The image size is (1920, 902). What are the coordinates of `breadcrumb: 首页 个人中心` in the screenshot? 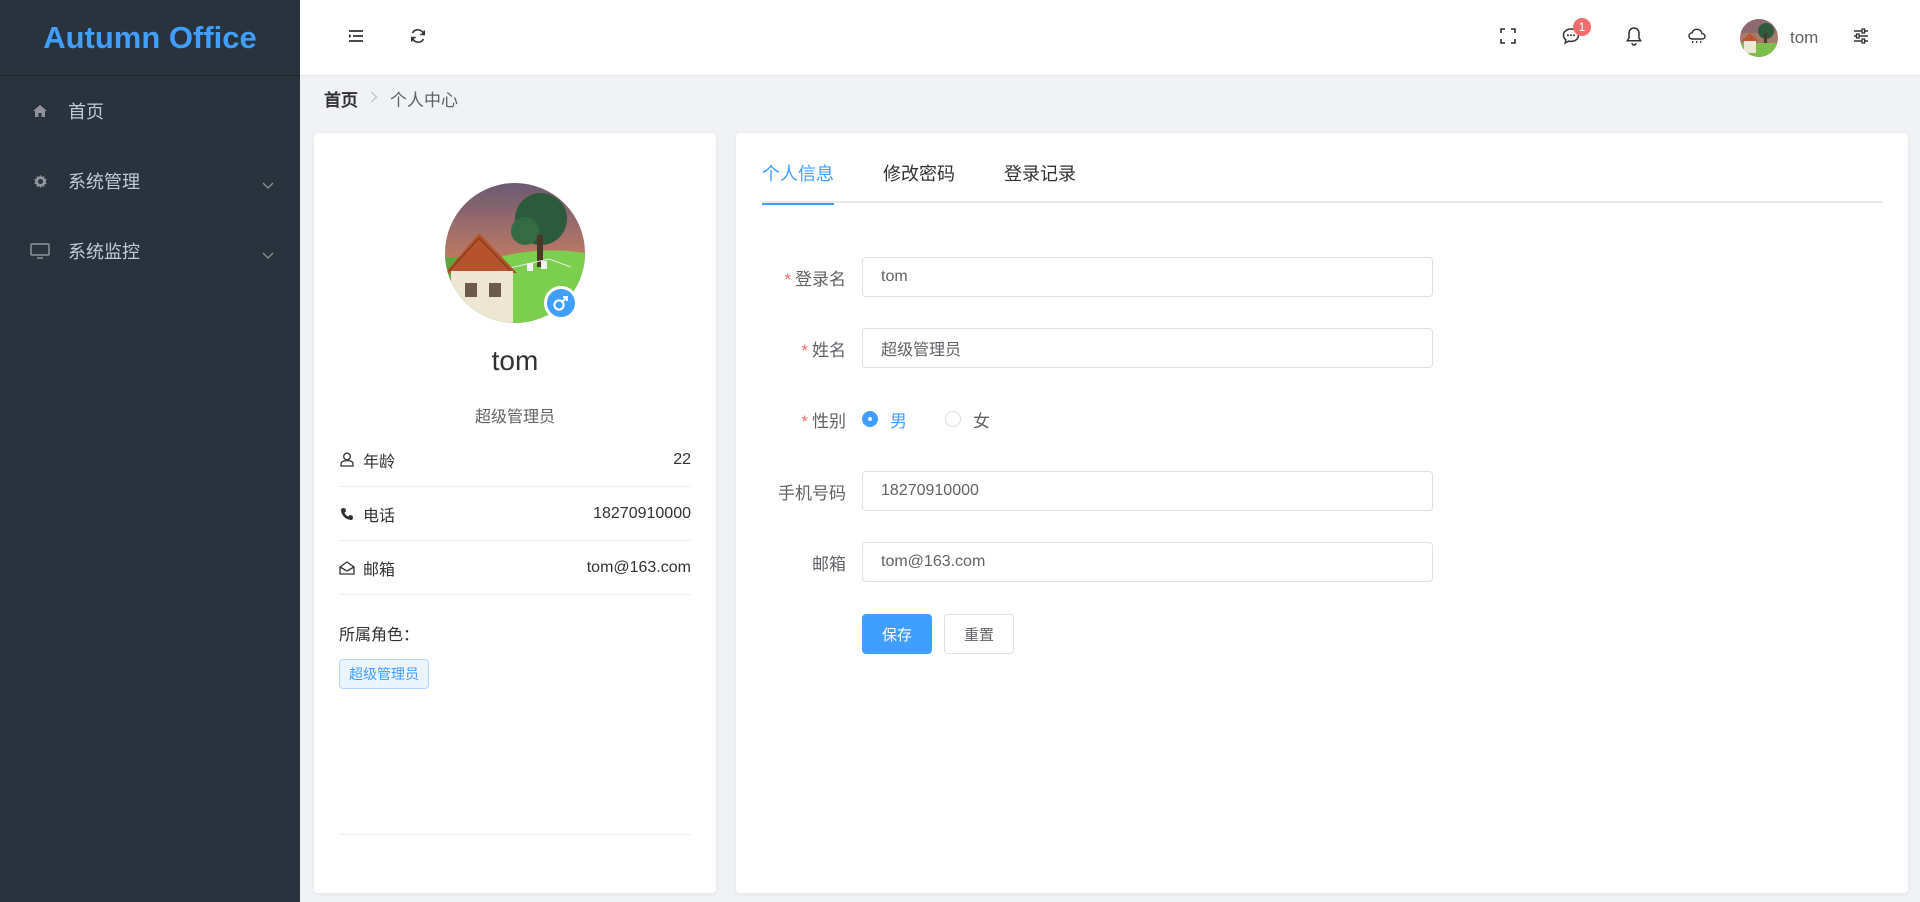 It's located at (391, 98).